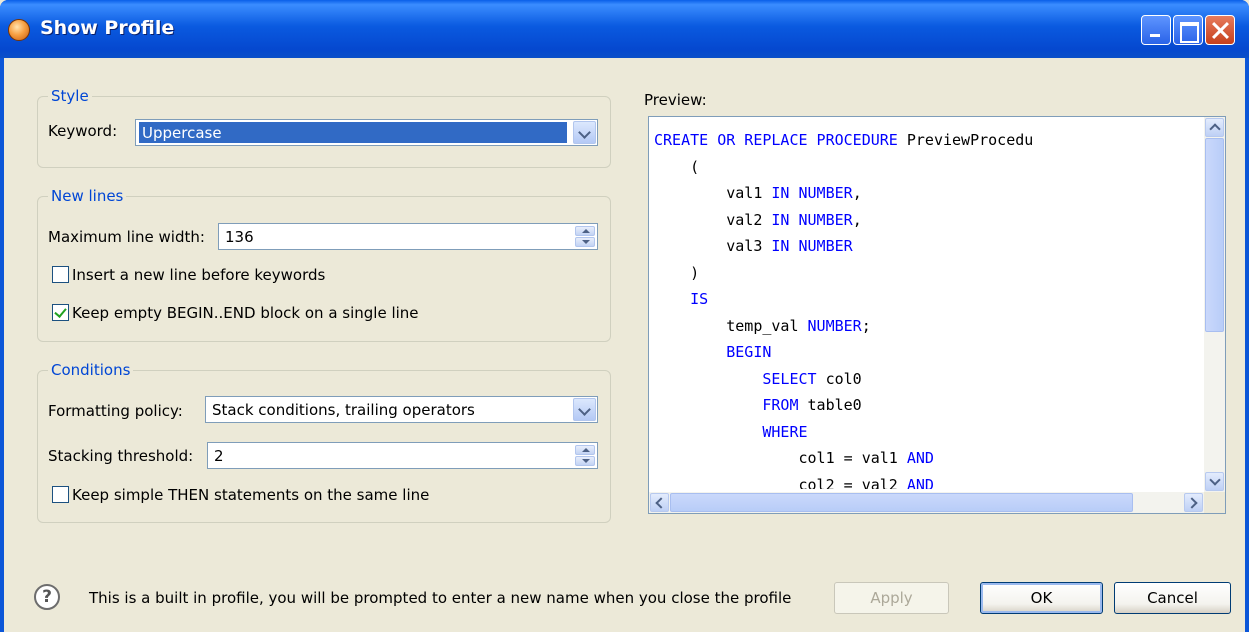 This screenshot has width=1249, height=632. Describe the element at coordinates (87, 196) in the screenshot. I see `new-lines-group-title: New lines` at that location.